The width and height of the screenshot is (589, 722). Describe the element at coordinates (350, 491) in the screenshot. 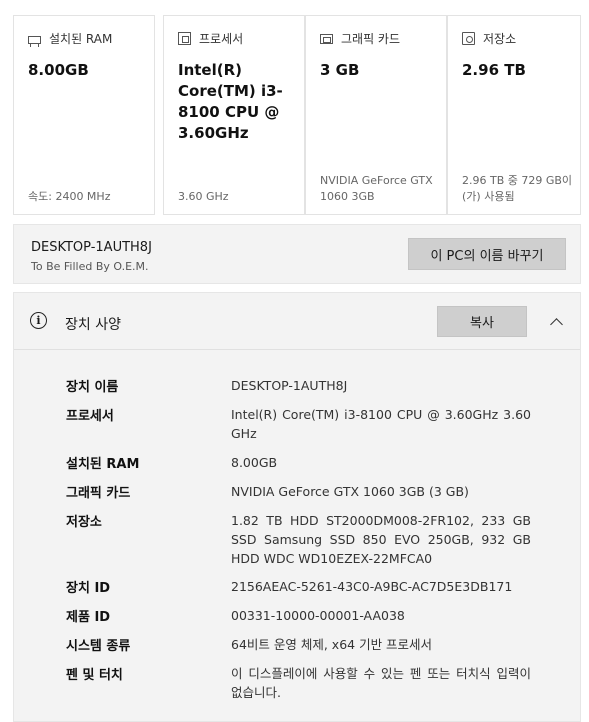

I see `spec-value: NVIDIA GeForce GTX 1060 3GB (3 GB)` at that location.